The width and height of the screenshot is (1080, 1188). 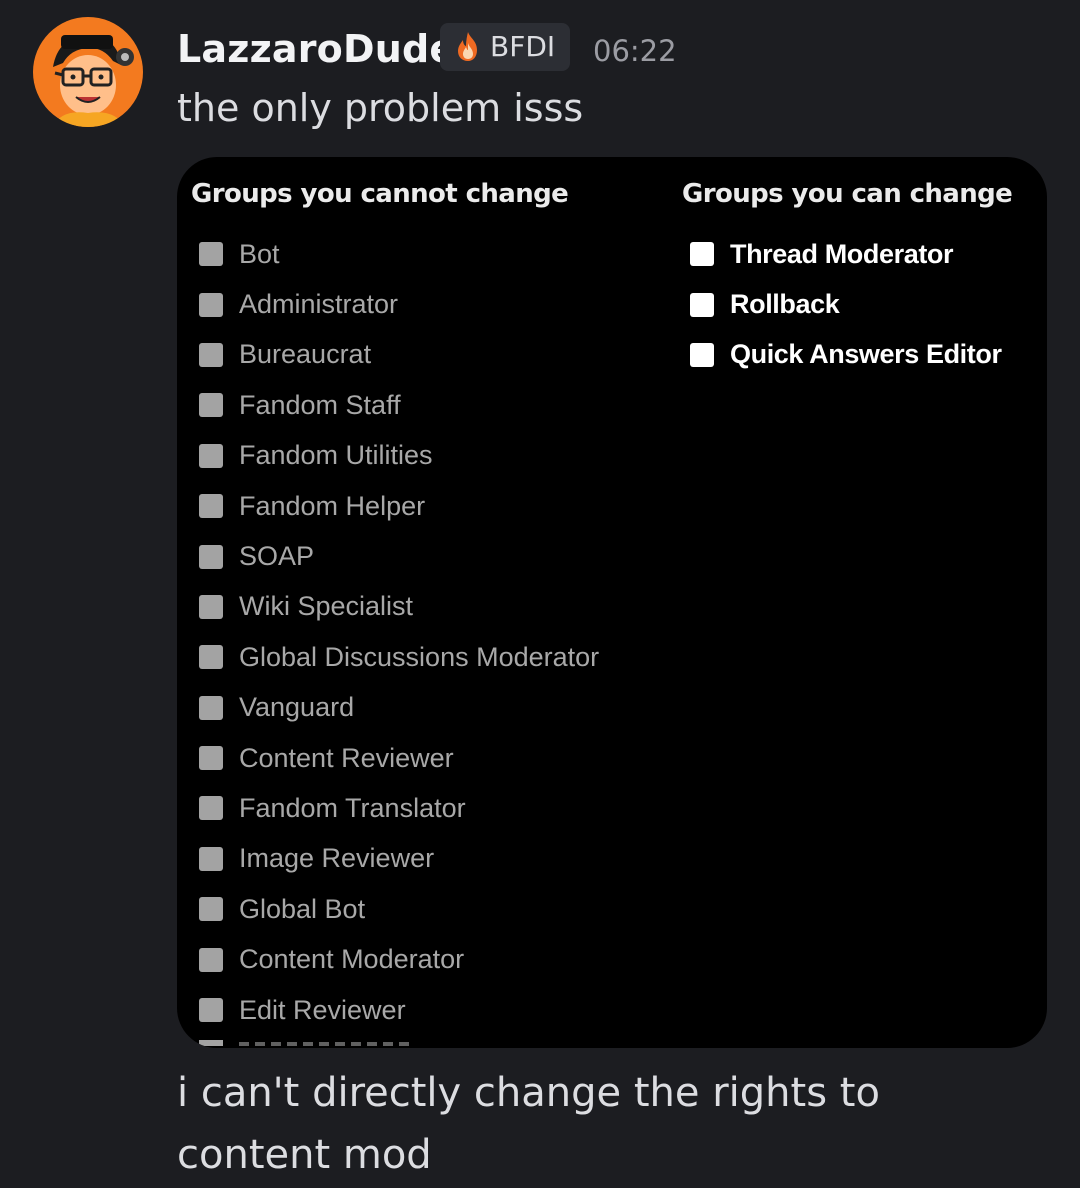 What do you see at coordinates (399, 556) in the screenshot?
I see `list-item: SOAP` at bounding box center [399, 556].